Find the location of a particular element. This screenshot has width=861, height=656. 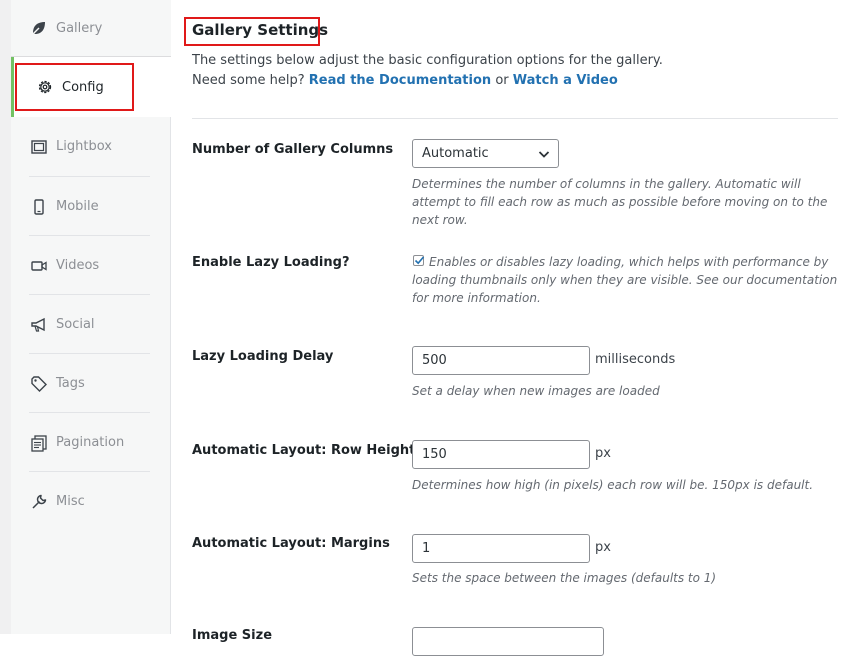

lazy-delay-description: Set a delay when new images are loaded is located at coordinates (536, 391).